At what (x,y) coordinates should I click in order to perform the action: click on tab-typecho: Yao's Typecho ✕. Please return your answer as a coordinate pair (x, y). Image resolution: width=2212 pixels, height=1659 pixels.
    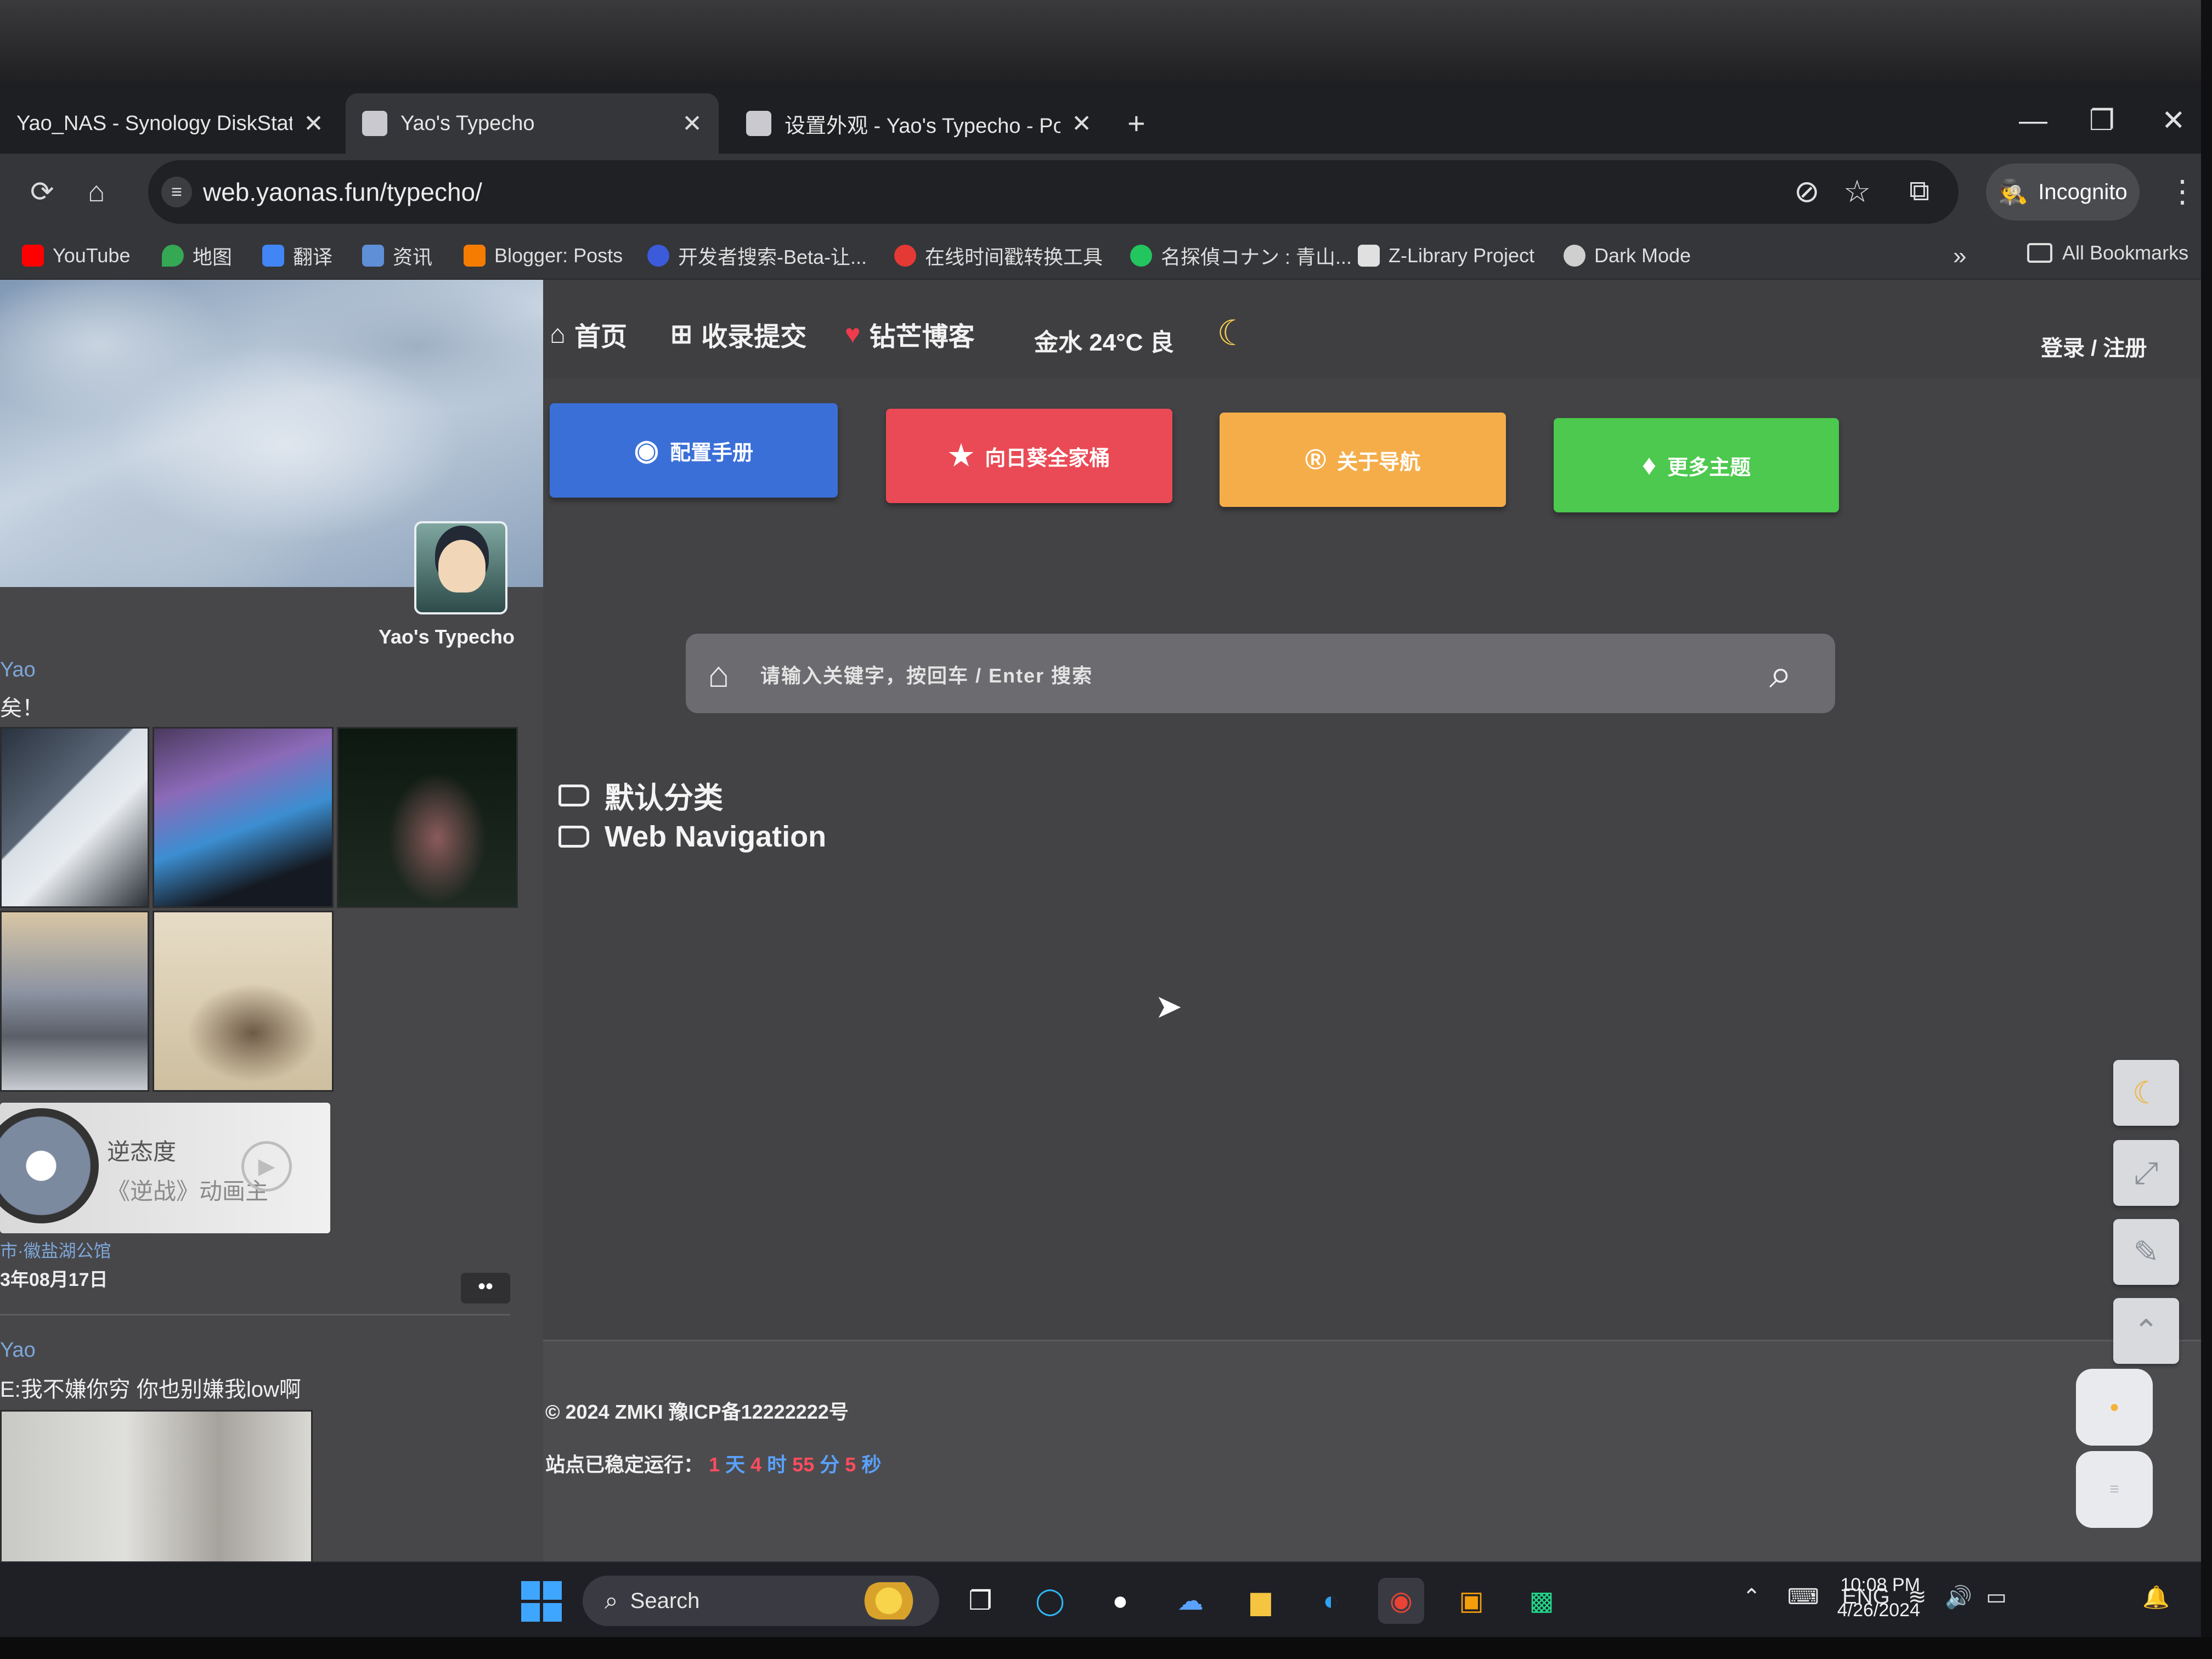
    Looking at the image, I should click on (532, 123).